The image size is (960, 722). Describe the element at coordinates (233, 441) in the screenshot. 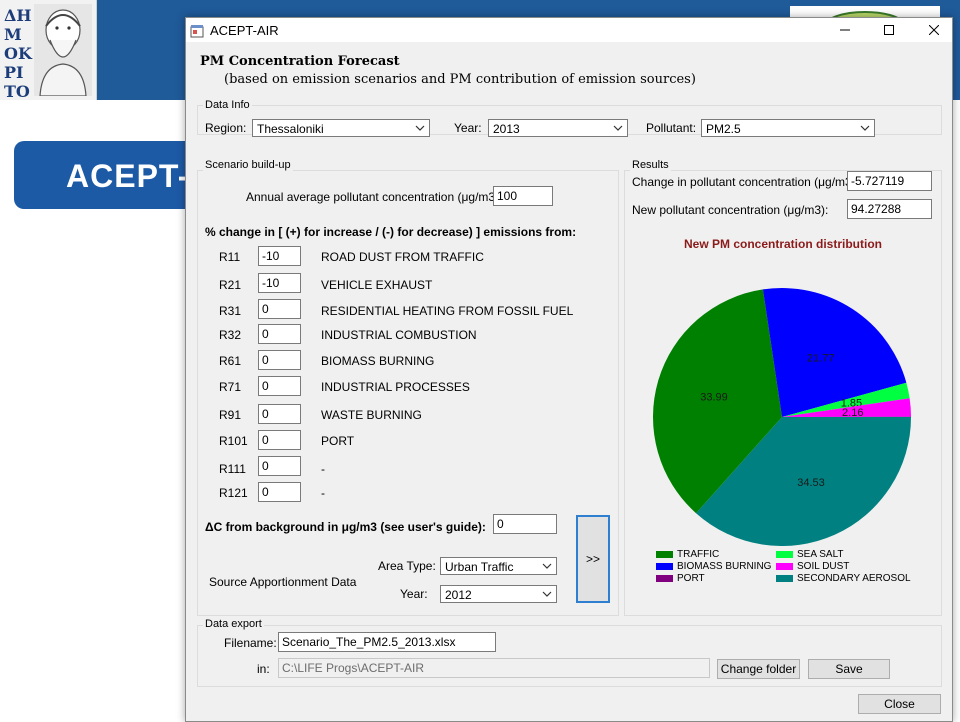

I see `row-code: R101` at that location.